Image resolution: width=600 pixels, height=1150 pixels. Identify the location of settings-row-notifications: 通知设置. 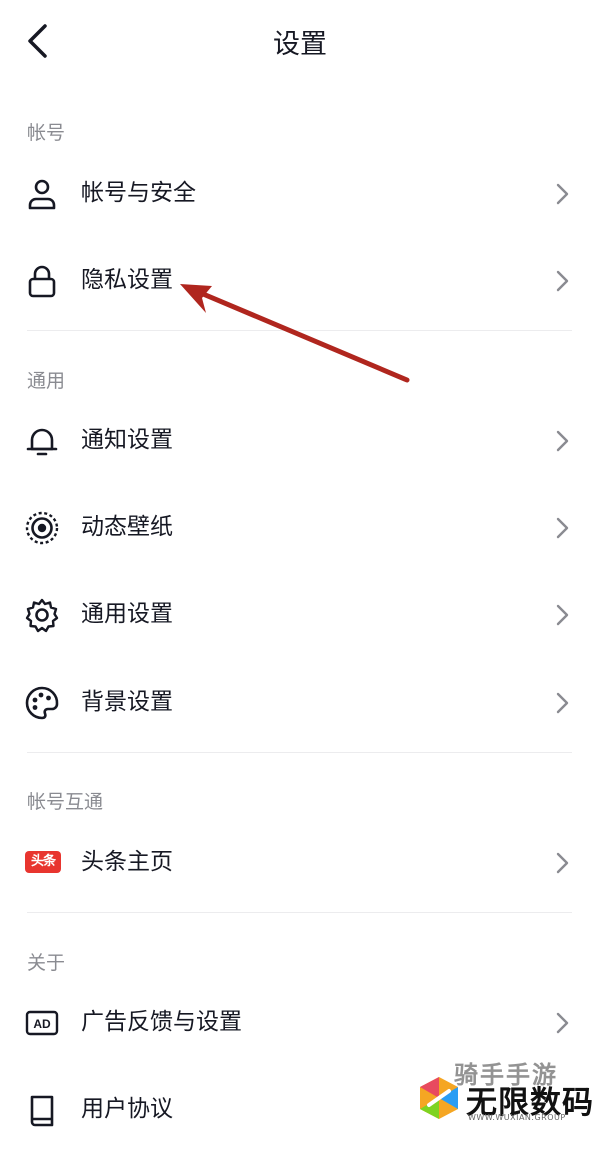
(300, 441).